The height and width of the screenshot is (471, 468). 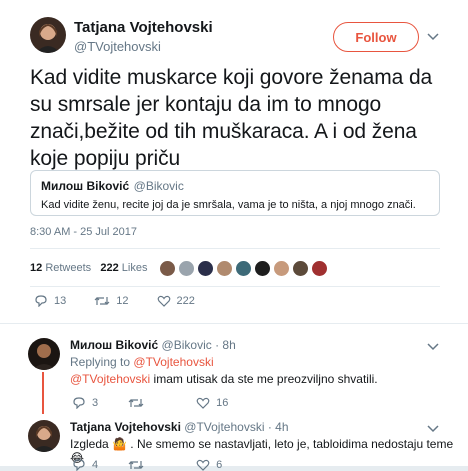 I want to click on reply-action: 4, so click(x=85, y=464).